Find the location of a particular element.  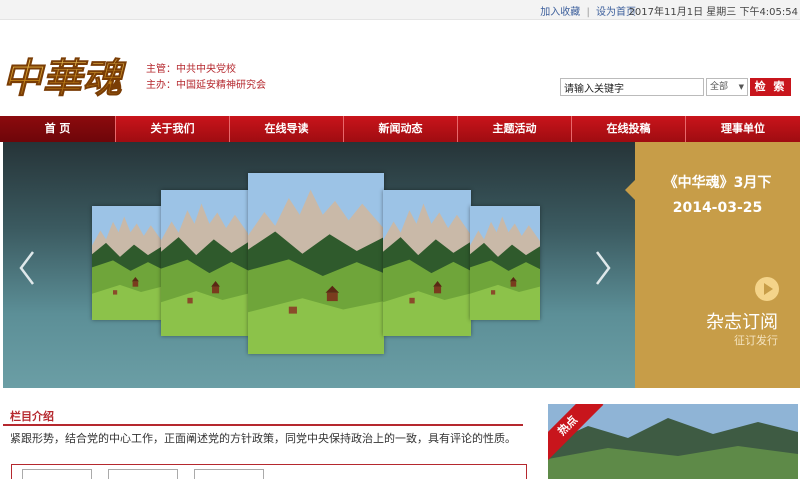

search-input is located at coordinates (632, 87).